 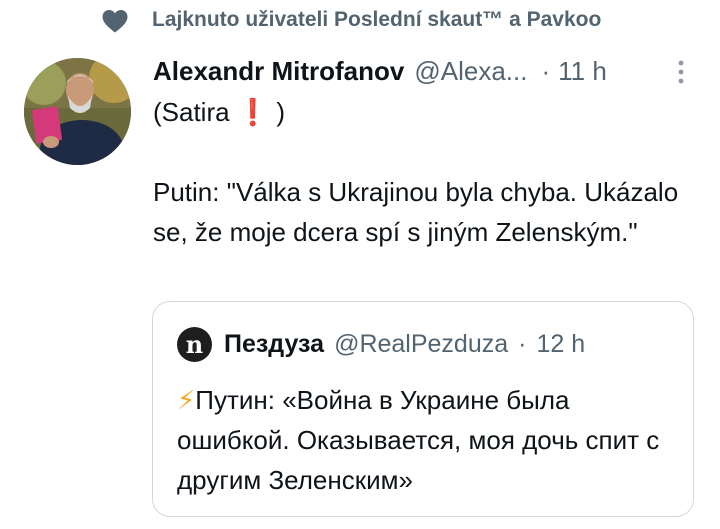 I want to click on quoted-avatar: n, so click(x=194, y=344).